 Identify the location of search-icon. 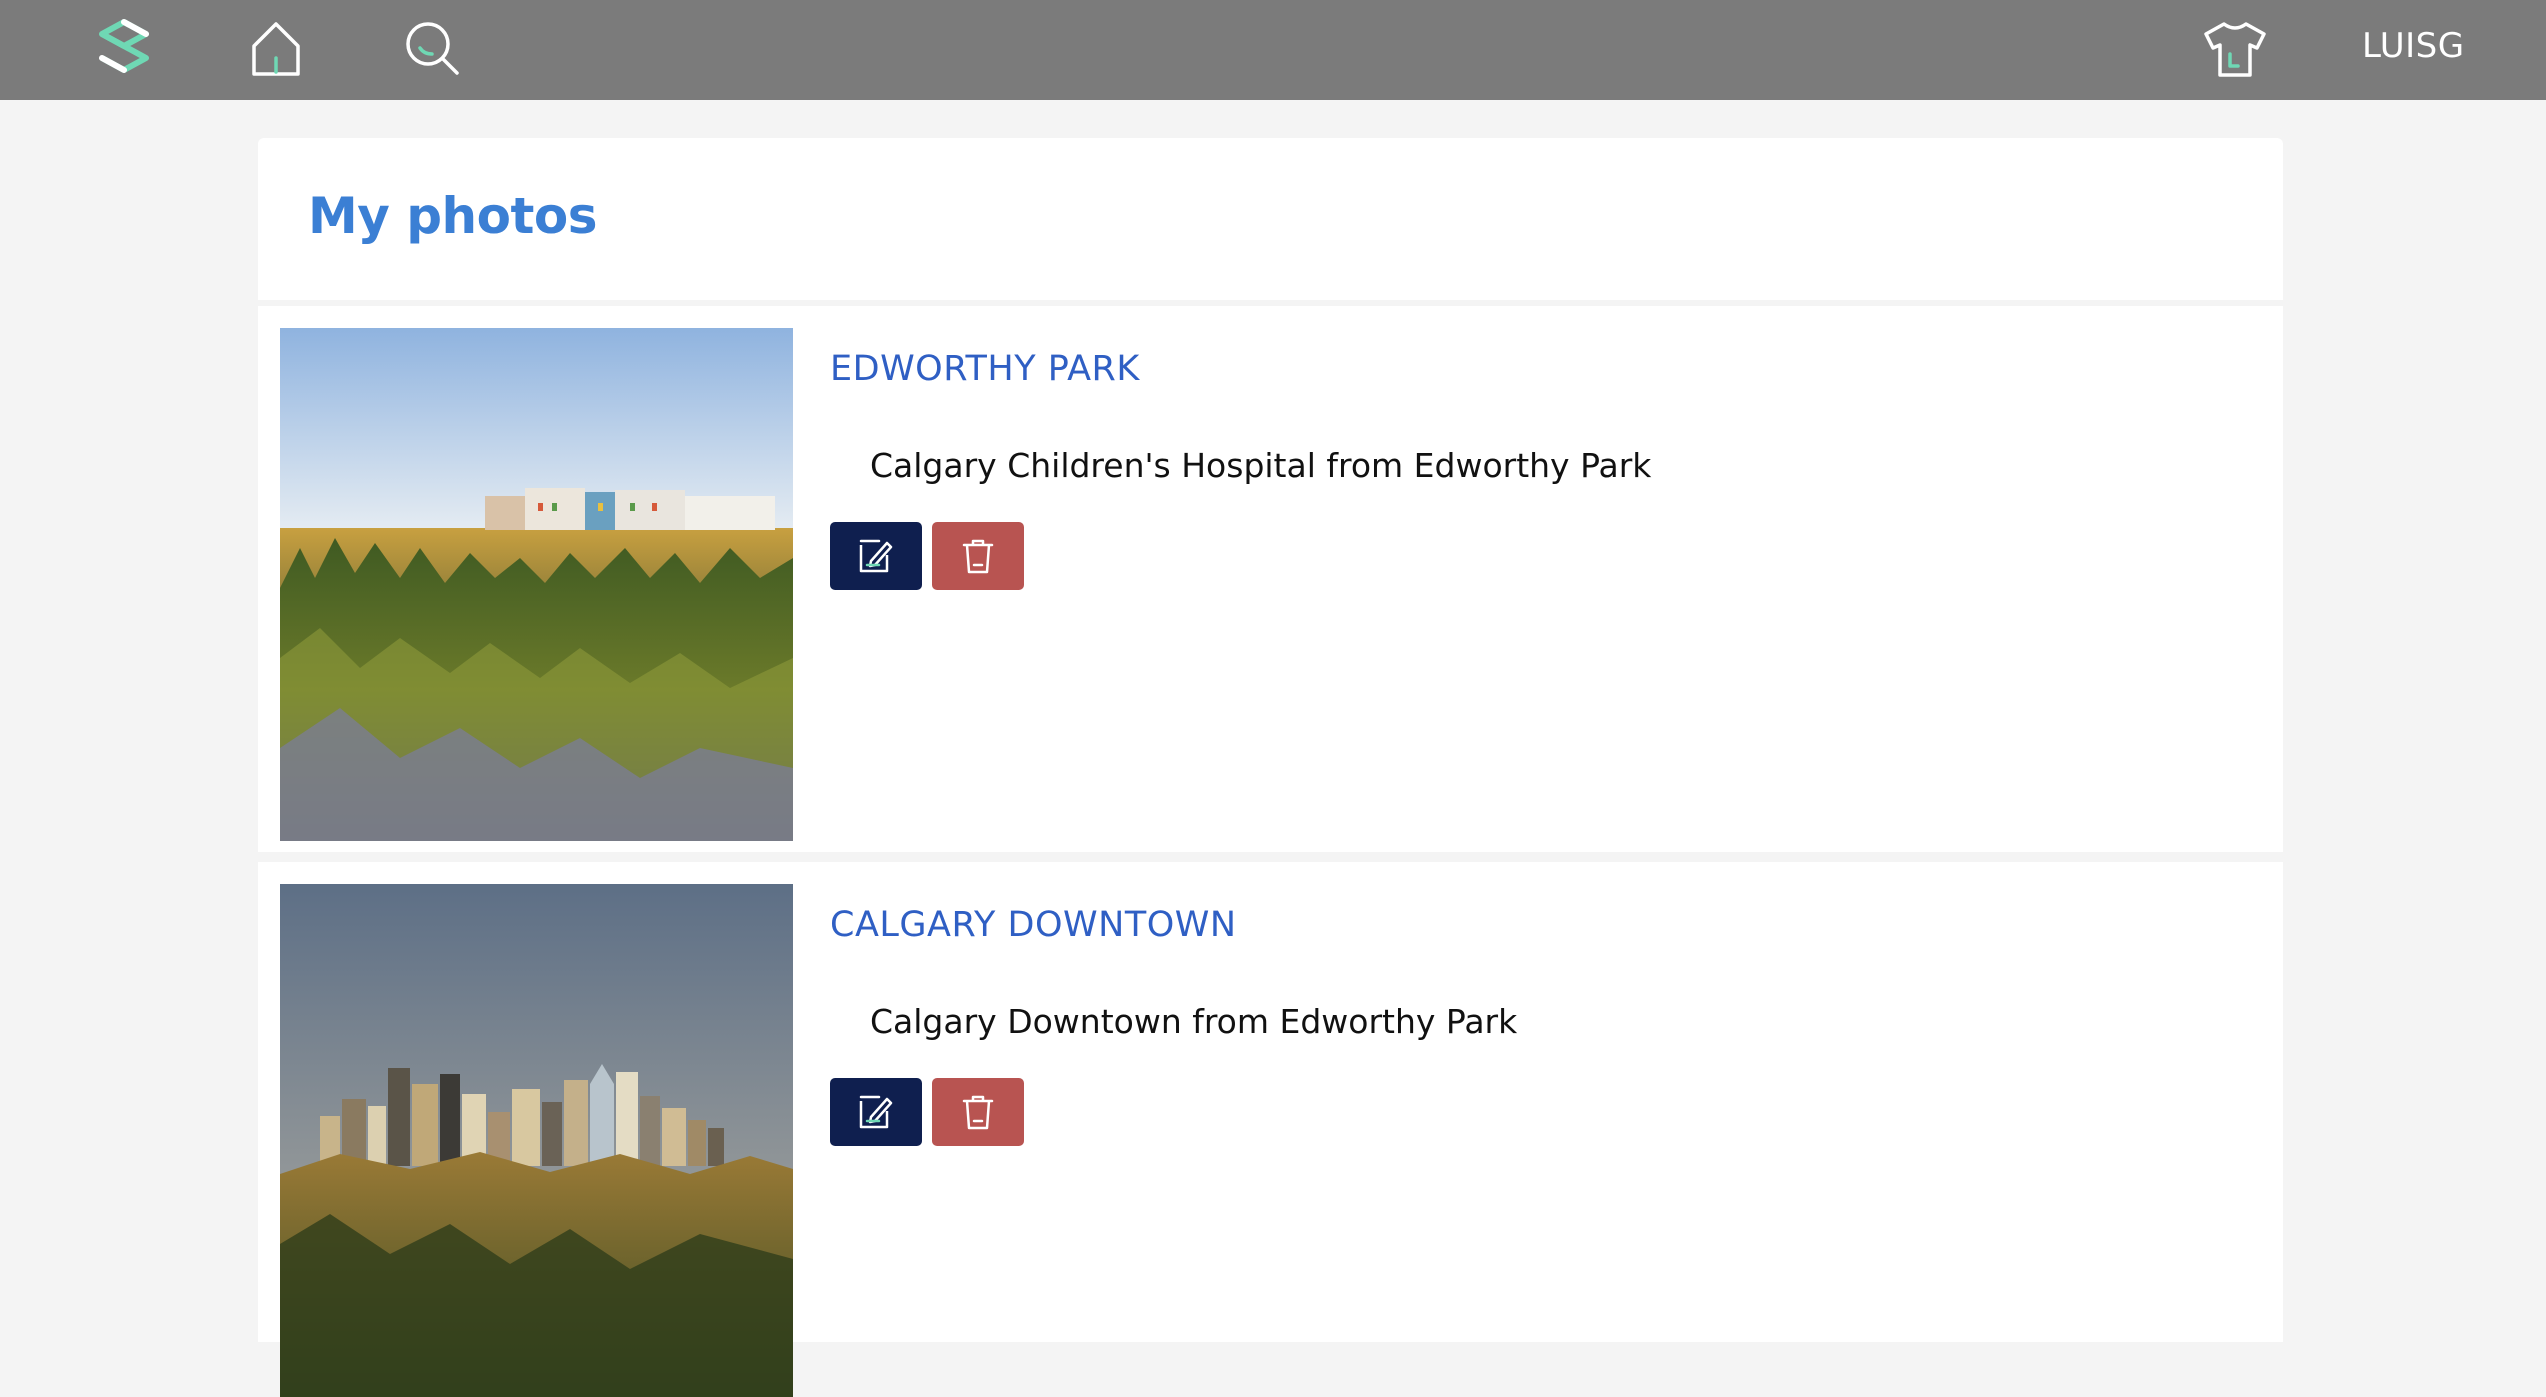
(432, 48).